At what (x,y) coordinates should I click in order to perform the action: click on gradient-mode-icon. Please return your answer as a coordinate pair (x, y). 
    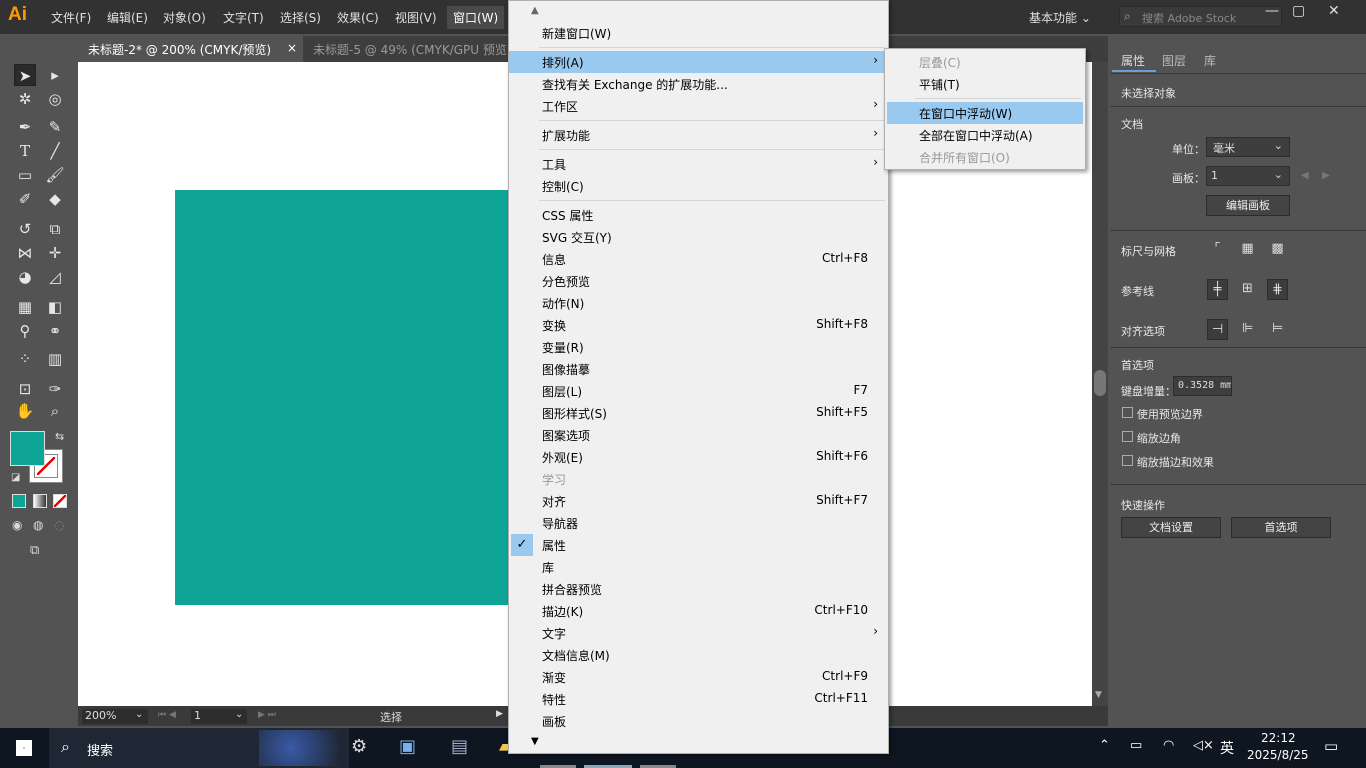
    Looking at the image, I should click on (40, 501).